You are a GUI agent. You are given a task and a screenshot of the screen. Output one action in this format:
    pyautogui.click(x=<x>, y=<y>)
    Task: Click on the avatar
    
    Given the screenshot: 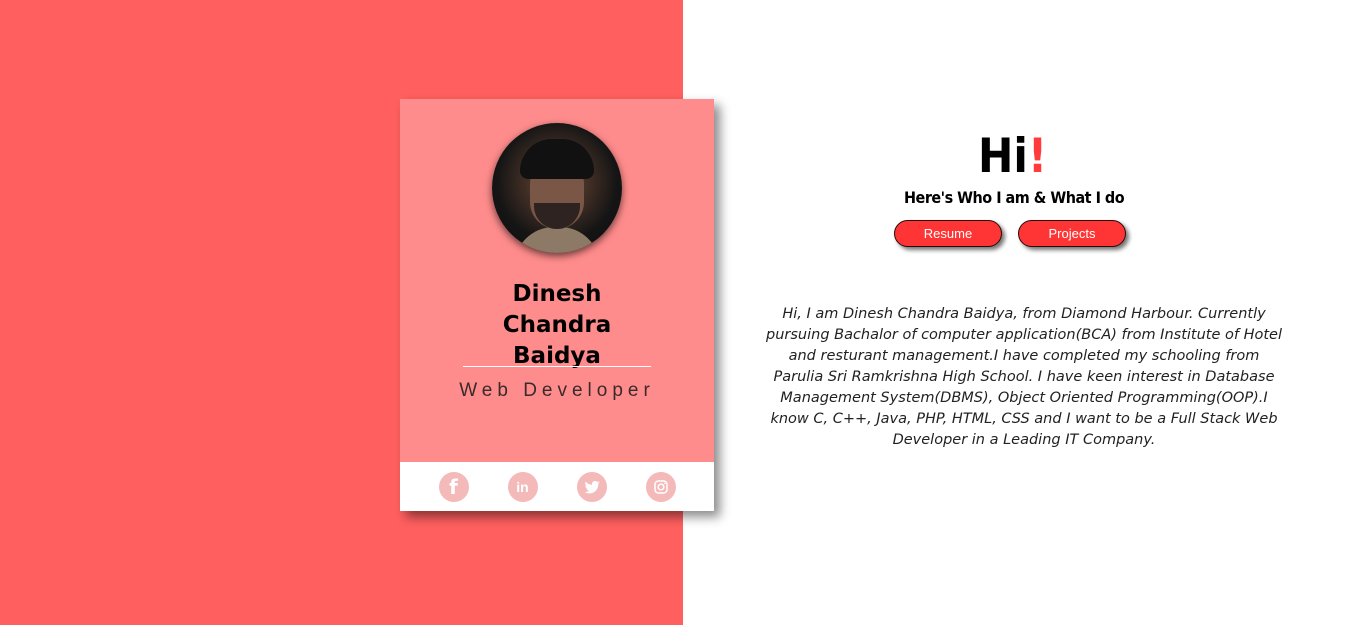 What is the action you would take?
    pyautogui.click(x=557, y=188)
    